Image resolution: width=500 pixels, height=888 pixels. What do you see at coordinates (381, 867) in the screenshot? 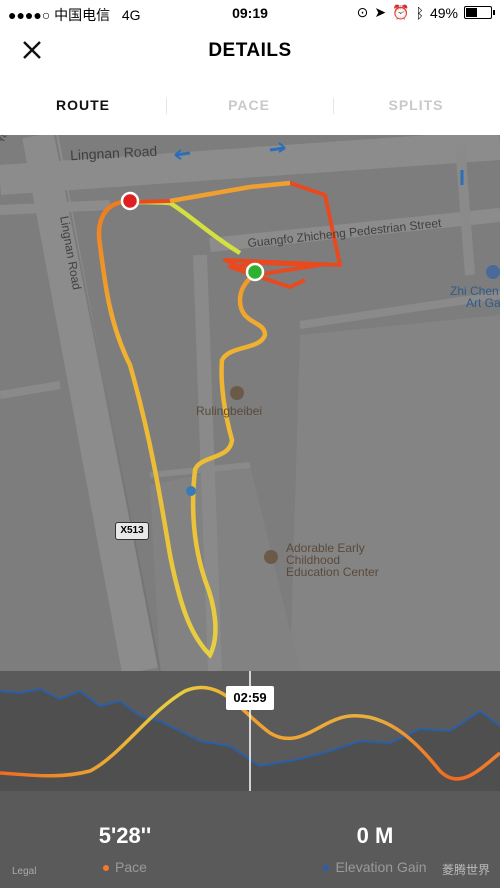
I see `elevation-label: Elevation Gain` at bounding box center [381, 867].